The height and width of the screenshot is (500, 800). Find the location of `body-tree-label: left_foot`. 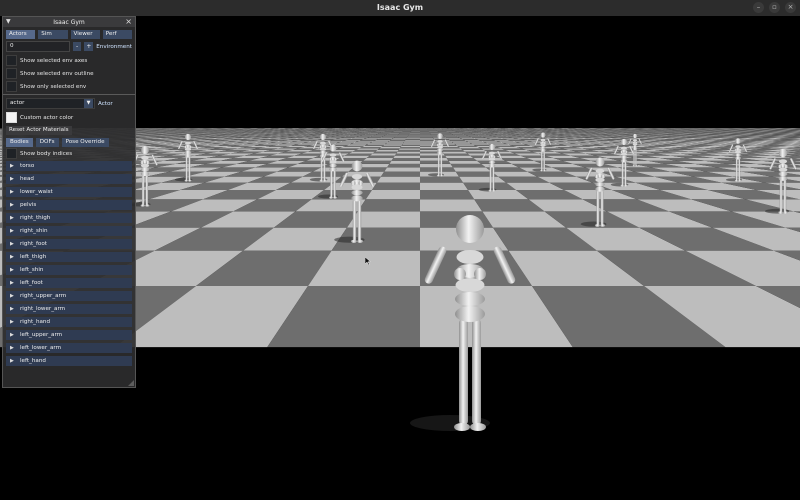

body-tree-label: left_foot is located at coordinates (31, 283).